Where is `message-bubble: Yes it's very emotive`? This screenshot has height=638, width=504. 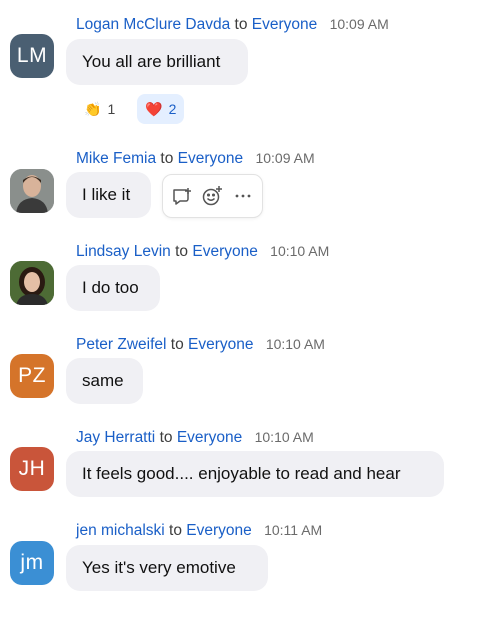
message-bubble: Yes it's very emotive is located at coordinates (167, 568).